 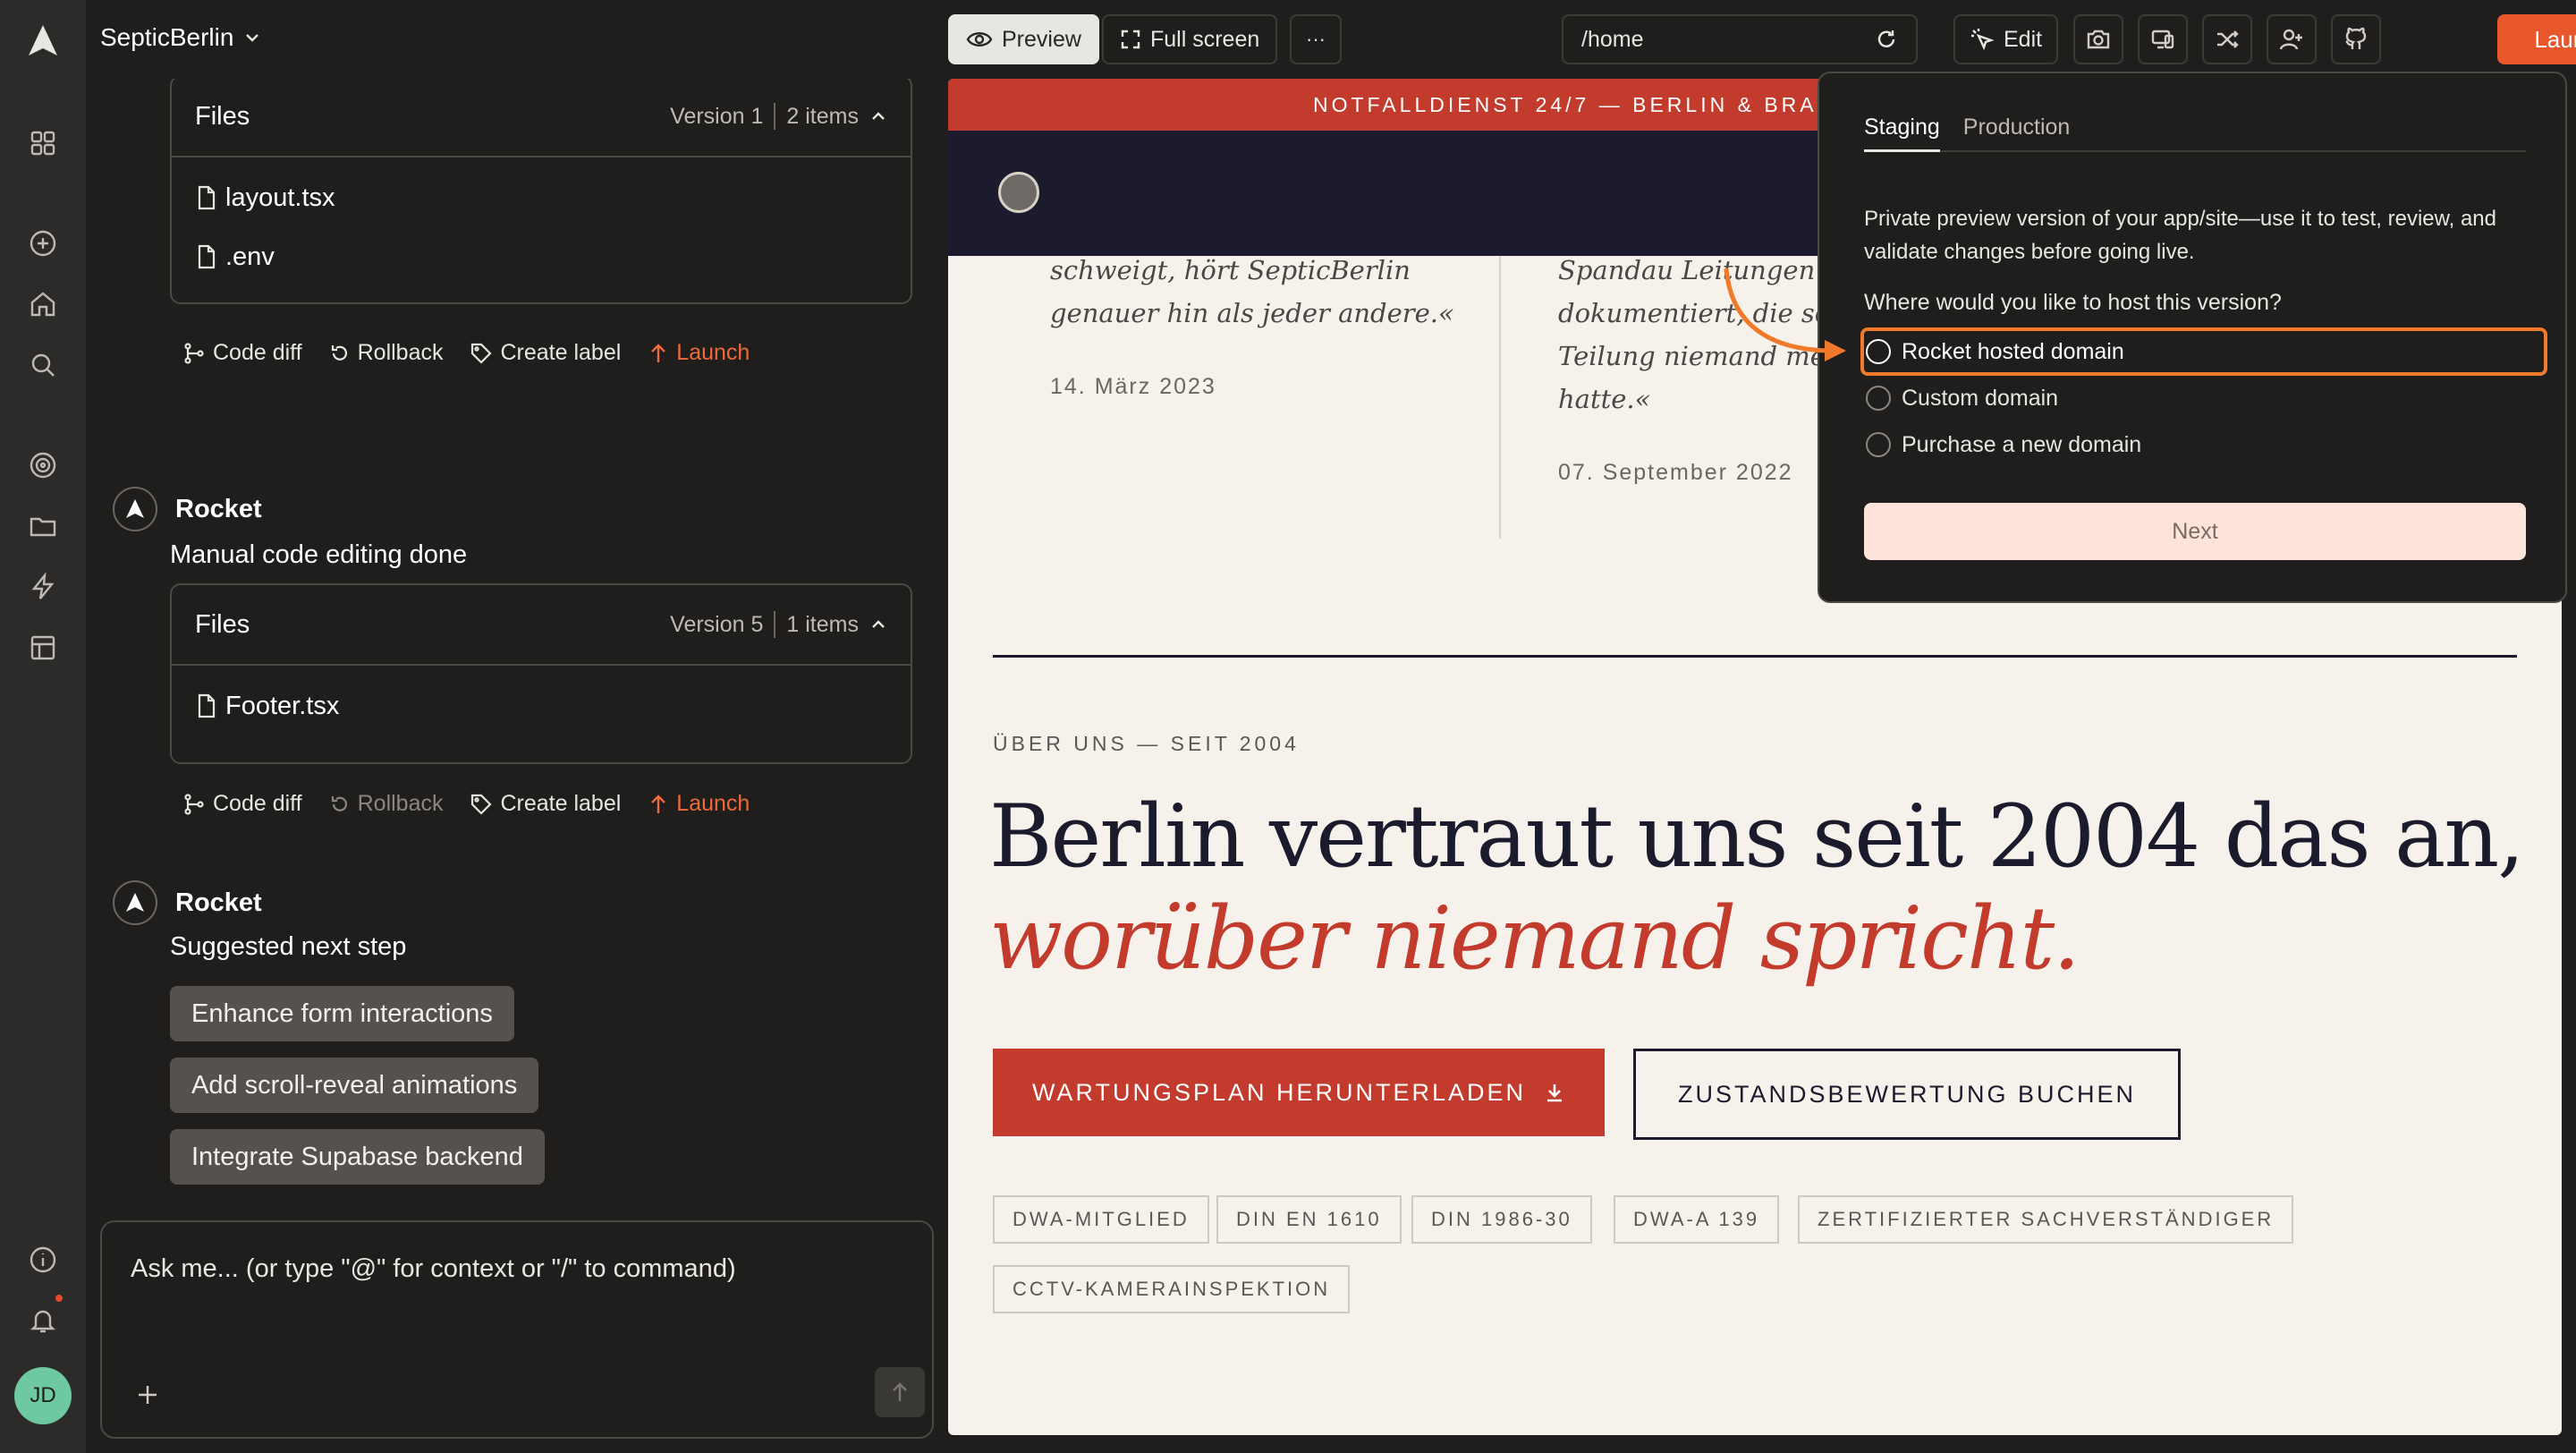 I want to click on more-options-button: ···, so click(x=1316, y=39).